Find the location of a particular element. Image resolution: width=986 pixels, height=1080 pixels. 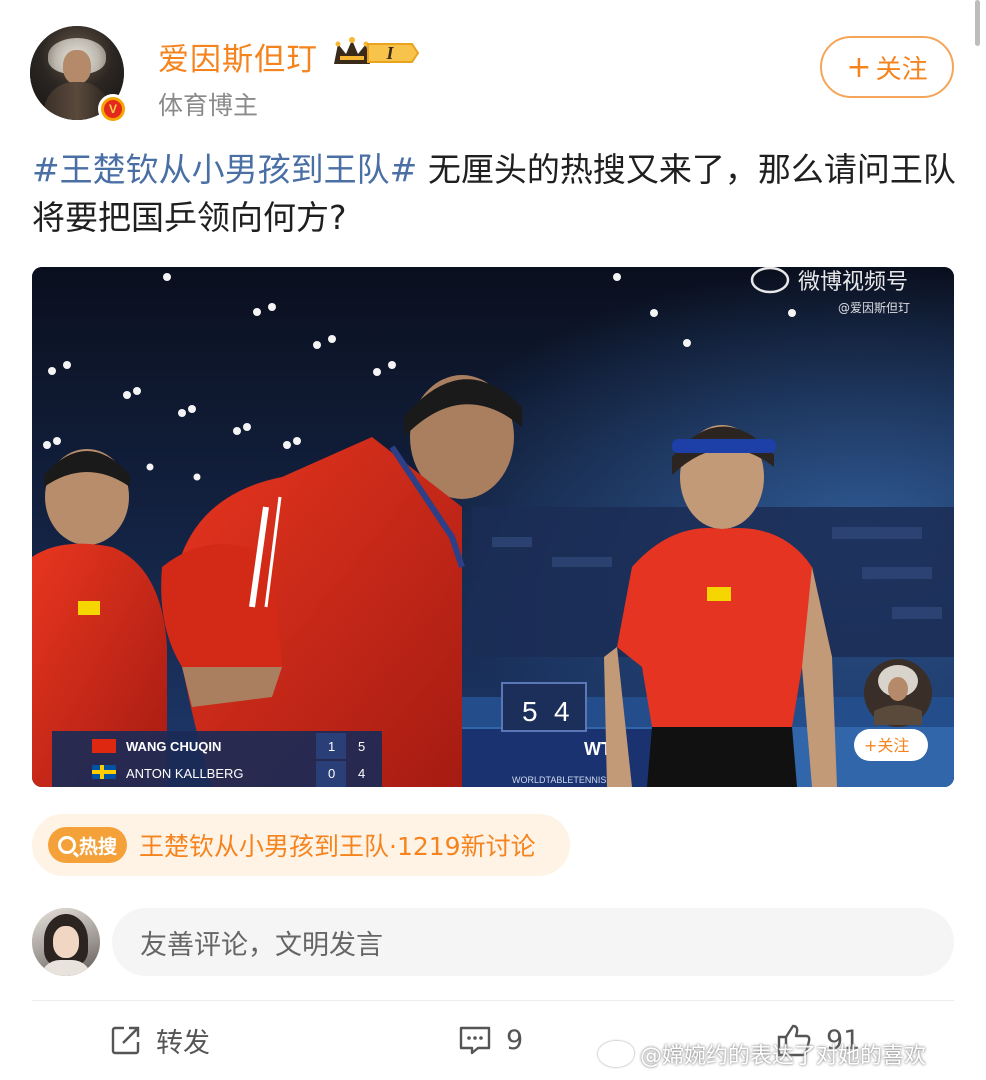

overlay-follow-button: +关注 is located at coordinates (891, 745).